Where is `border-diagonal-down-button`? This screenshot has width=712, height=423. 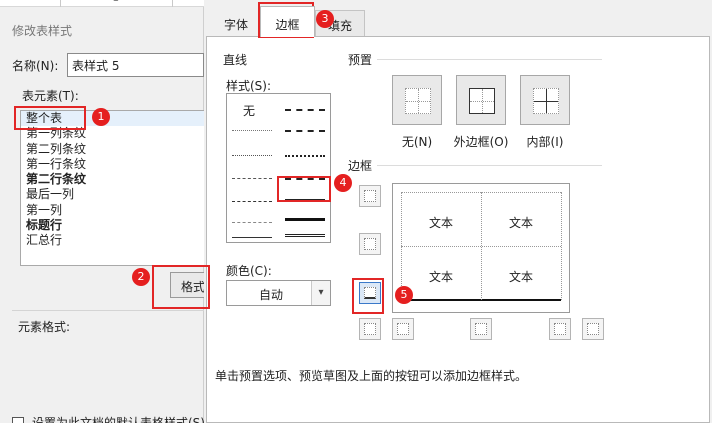 border-diagonal-down-button is located at coordinates (593, 329).